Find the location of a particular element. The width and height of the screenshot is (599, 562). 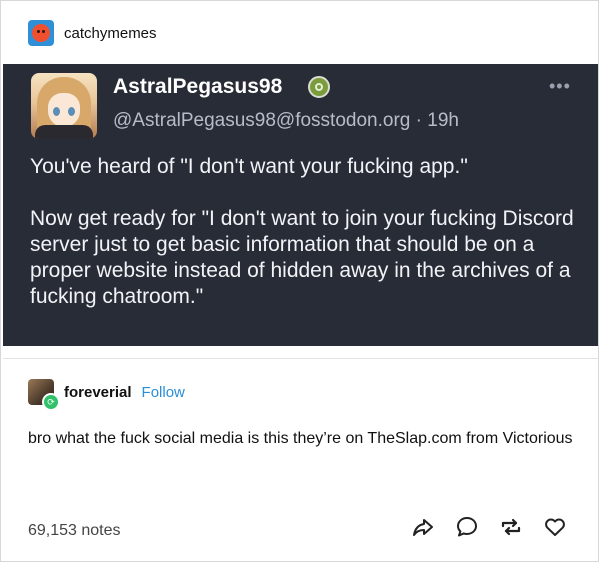

reblog-header: ⟳ foreverial Follow is located at coordinates (106, 394).